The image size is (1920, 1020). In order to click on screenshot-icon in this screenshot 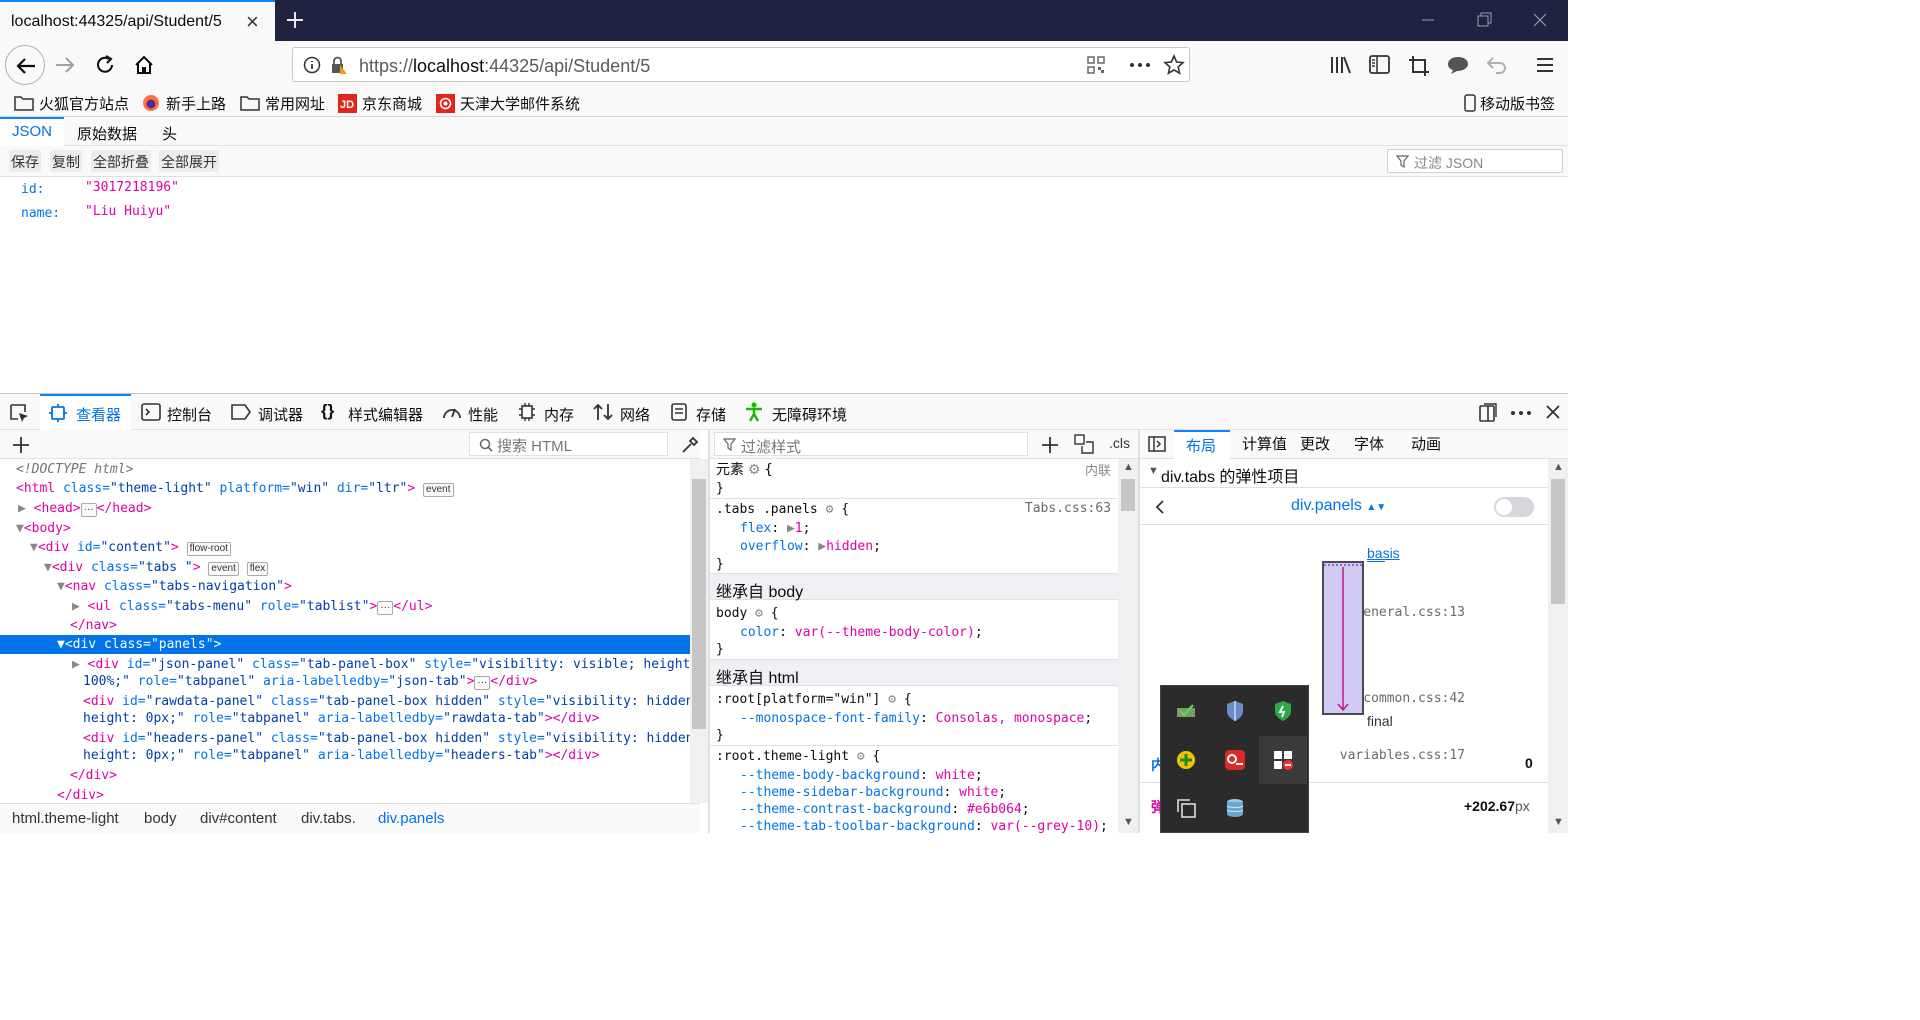, I will do `click(1419, 66)`.